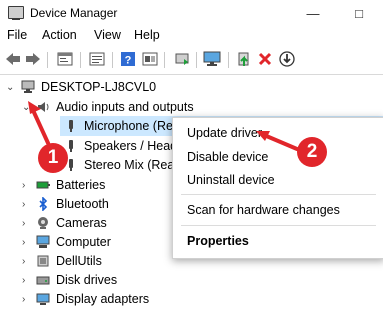 The height and width of the screenshot is (309, 383). I want to click on step-badge-2: 2, so click(312, 152).